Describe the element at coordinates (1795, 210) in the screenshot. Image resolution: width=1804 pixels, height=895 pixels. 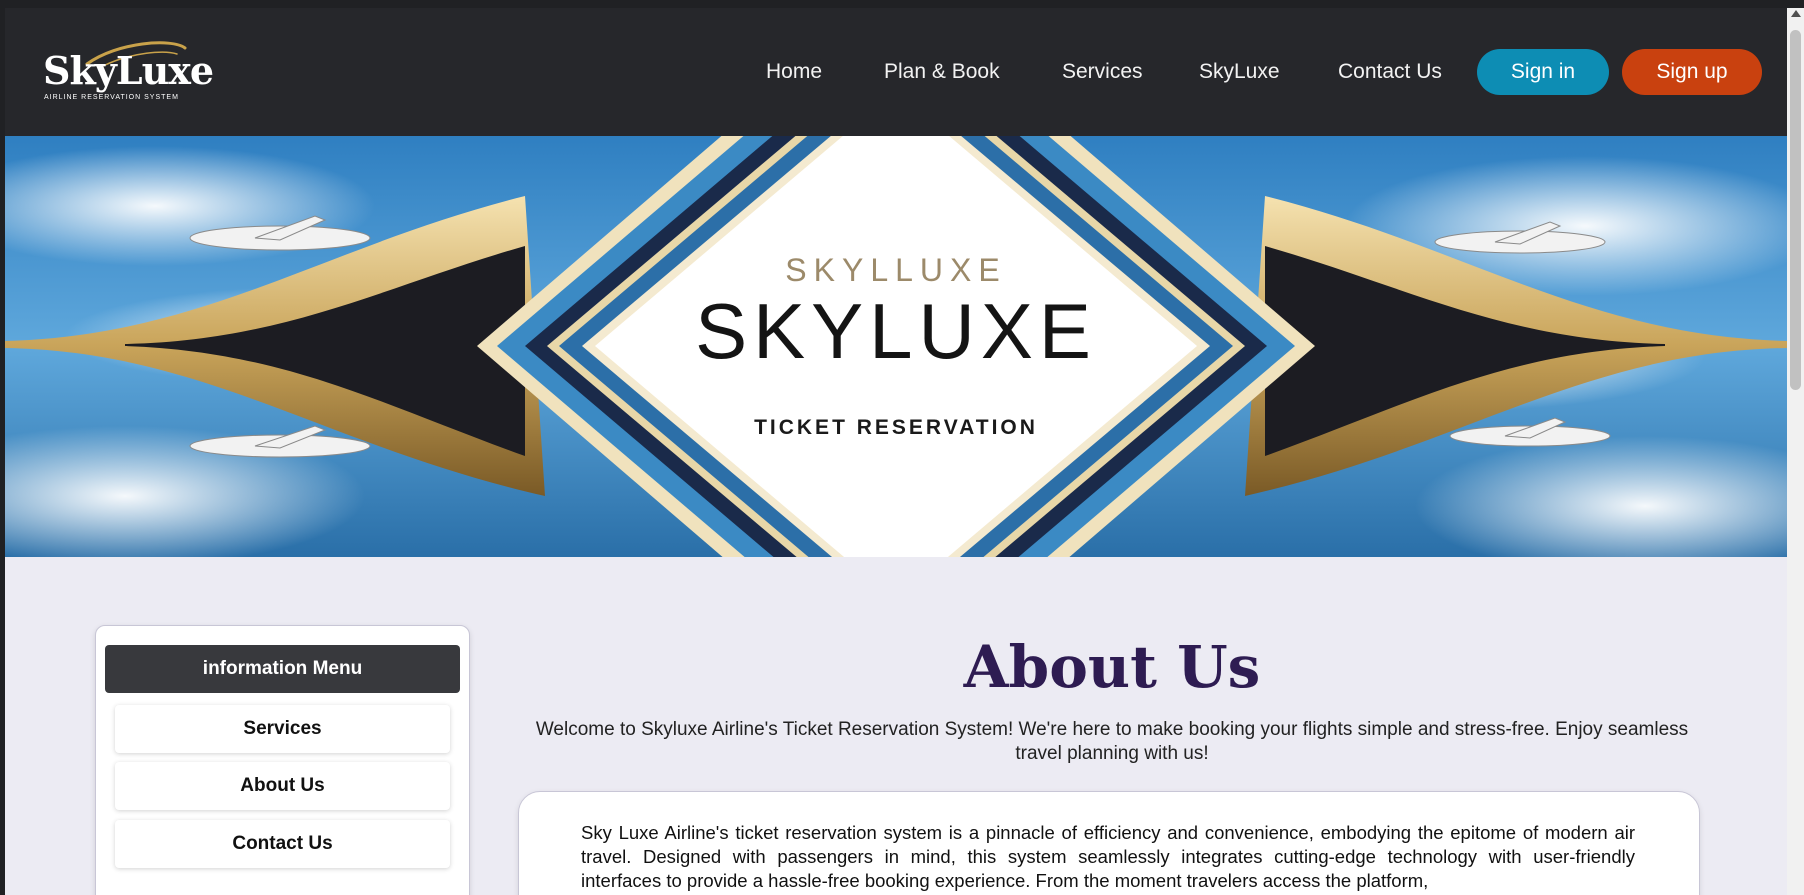
I see `scrollbar-thumb` at that location.